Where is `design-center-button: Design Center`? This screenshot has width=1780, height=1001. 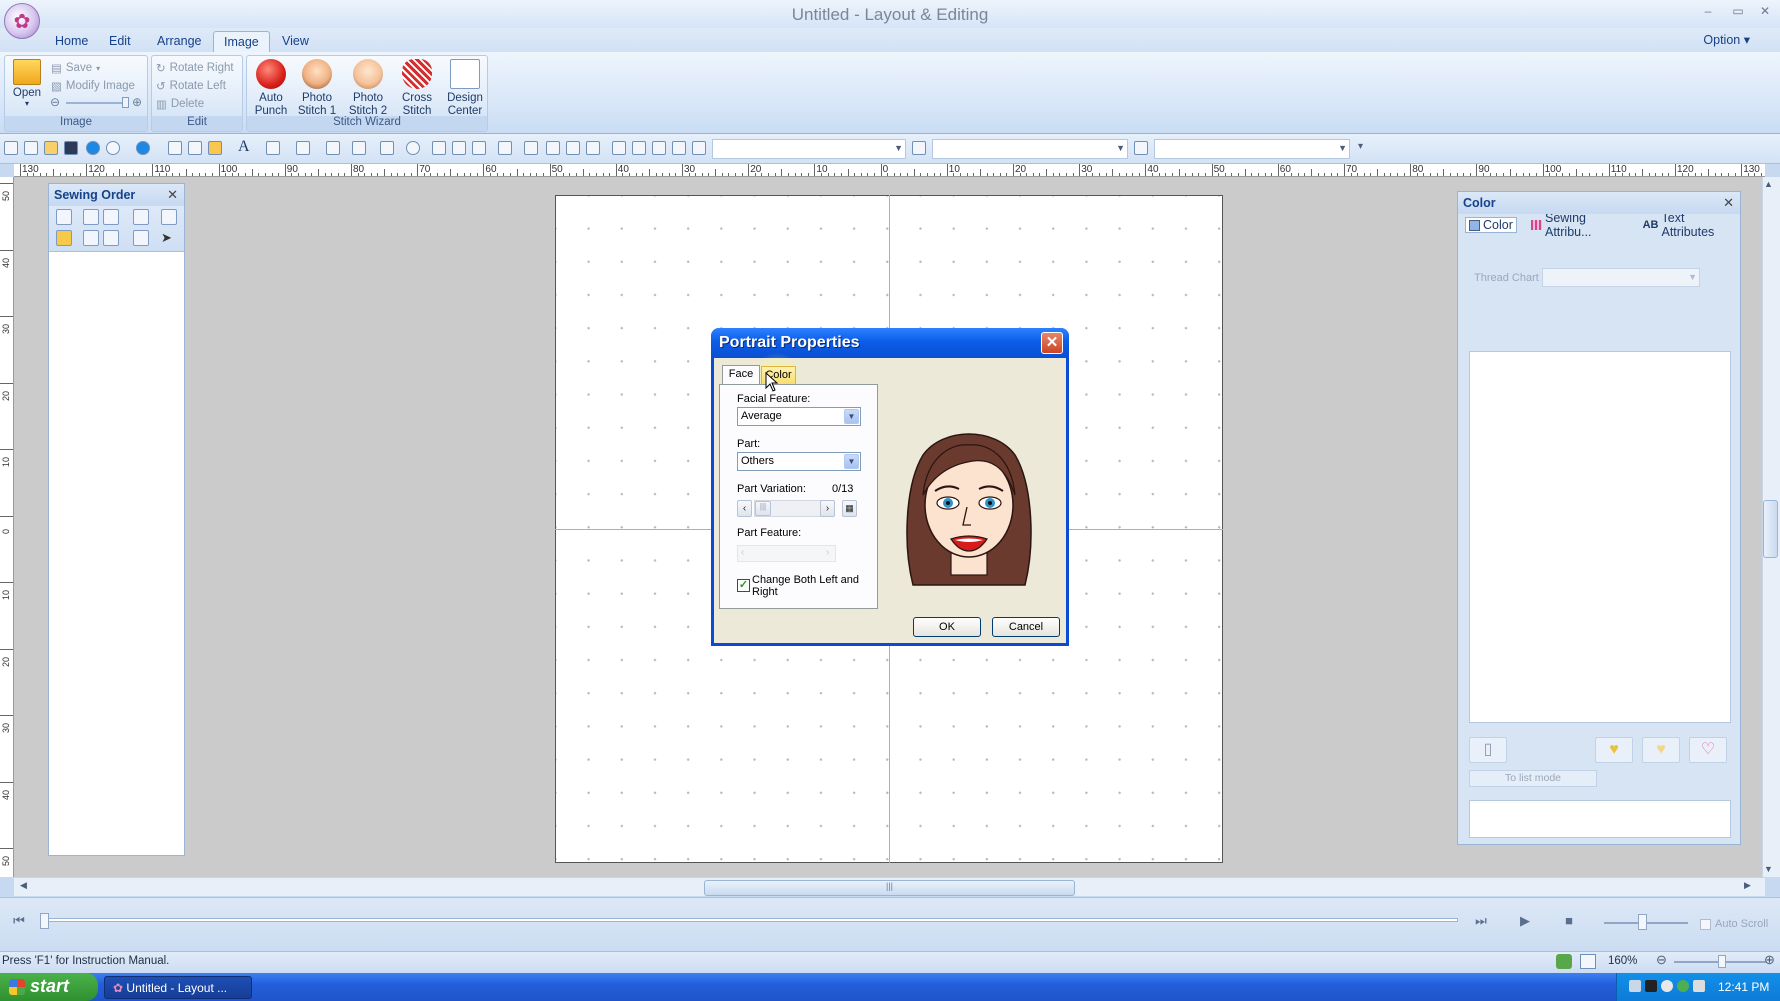 design-center-button: Design Center is located at coordinates (465, 88).